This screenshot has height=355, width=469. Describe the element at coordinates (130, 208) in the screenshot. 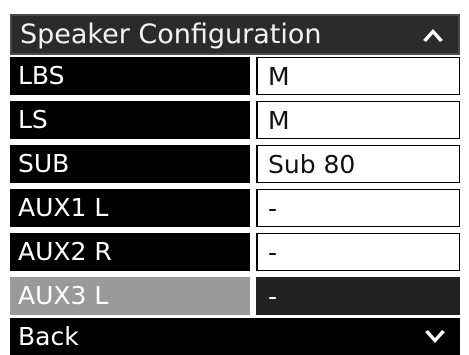

I see `row-label: AUX1 L` at that location.